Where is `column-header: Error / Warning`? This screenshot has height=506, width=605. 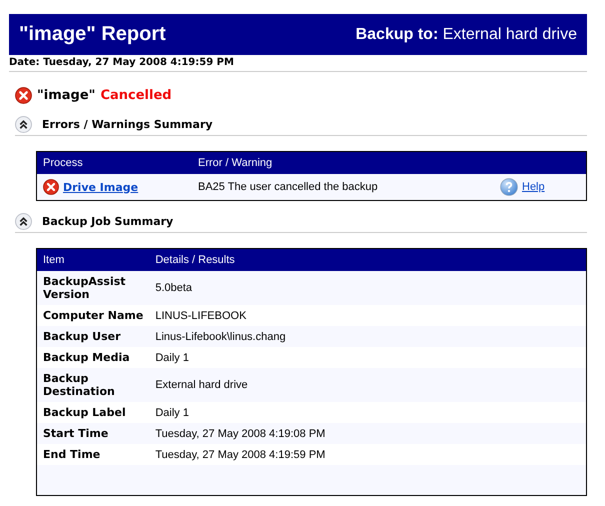
column-header: Error / Warning is located at coordinates (343, 163).